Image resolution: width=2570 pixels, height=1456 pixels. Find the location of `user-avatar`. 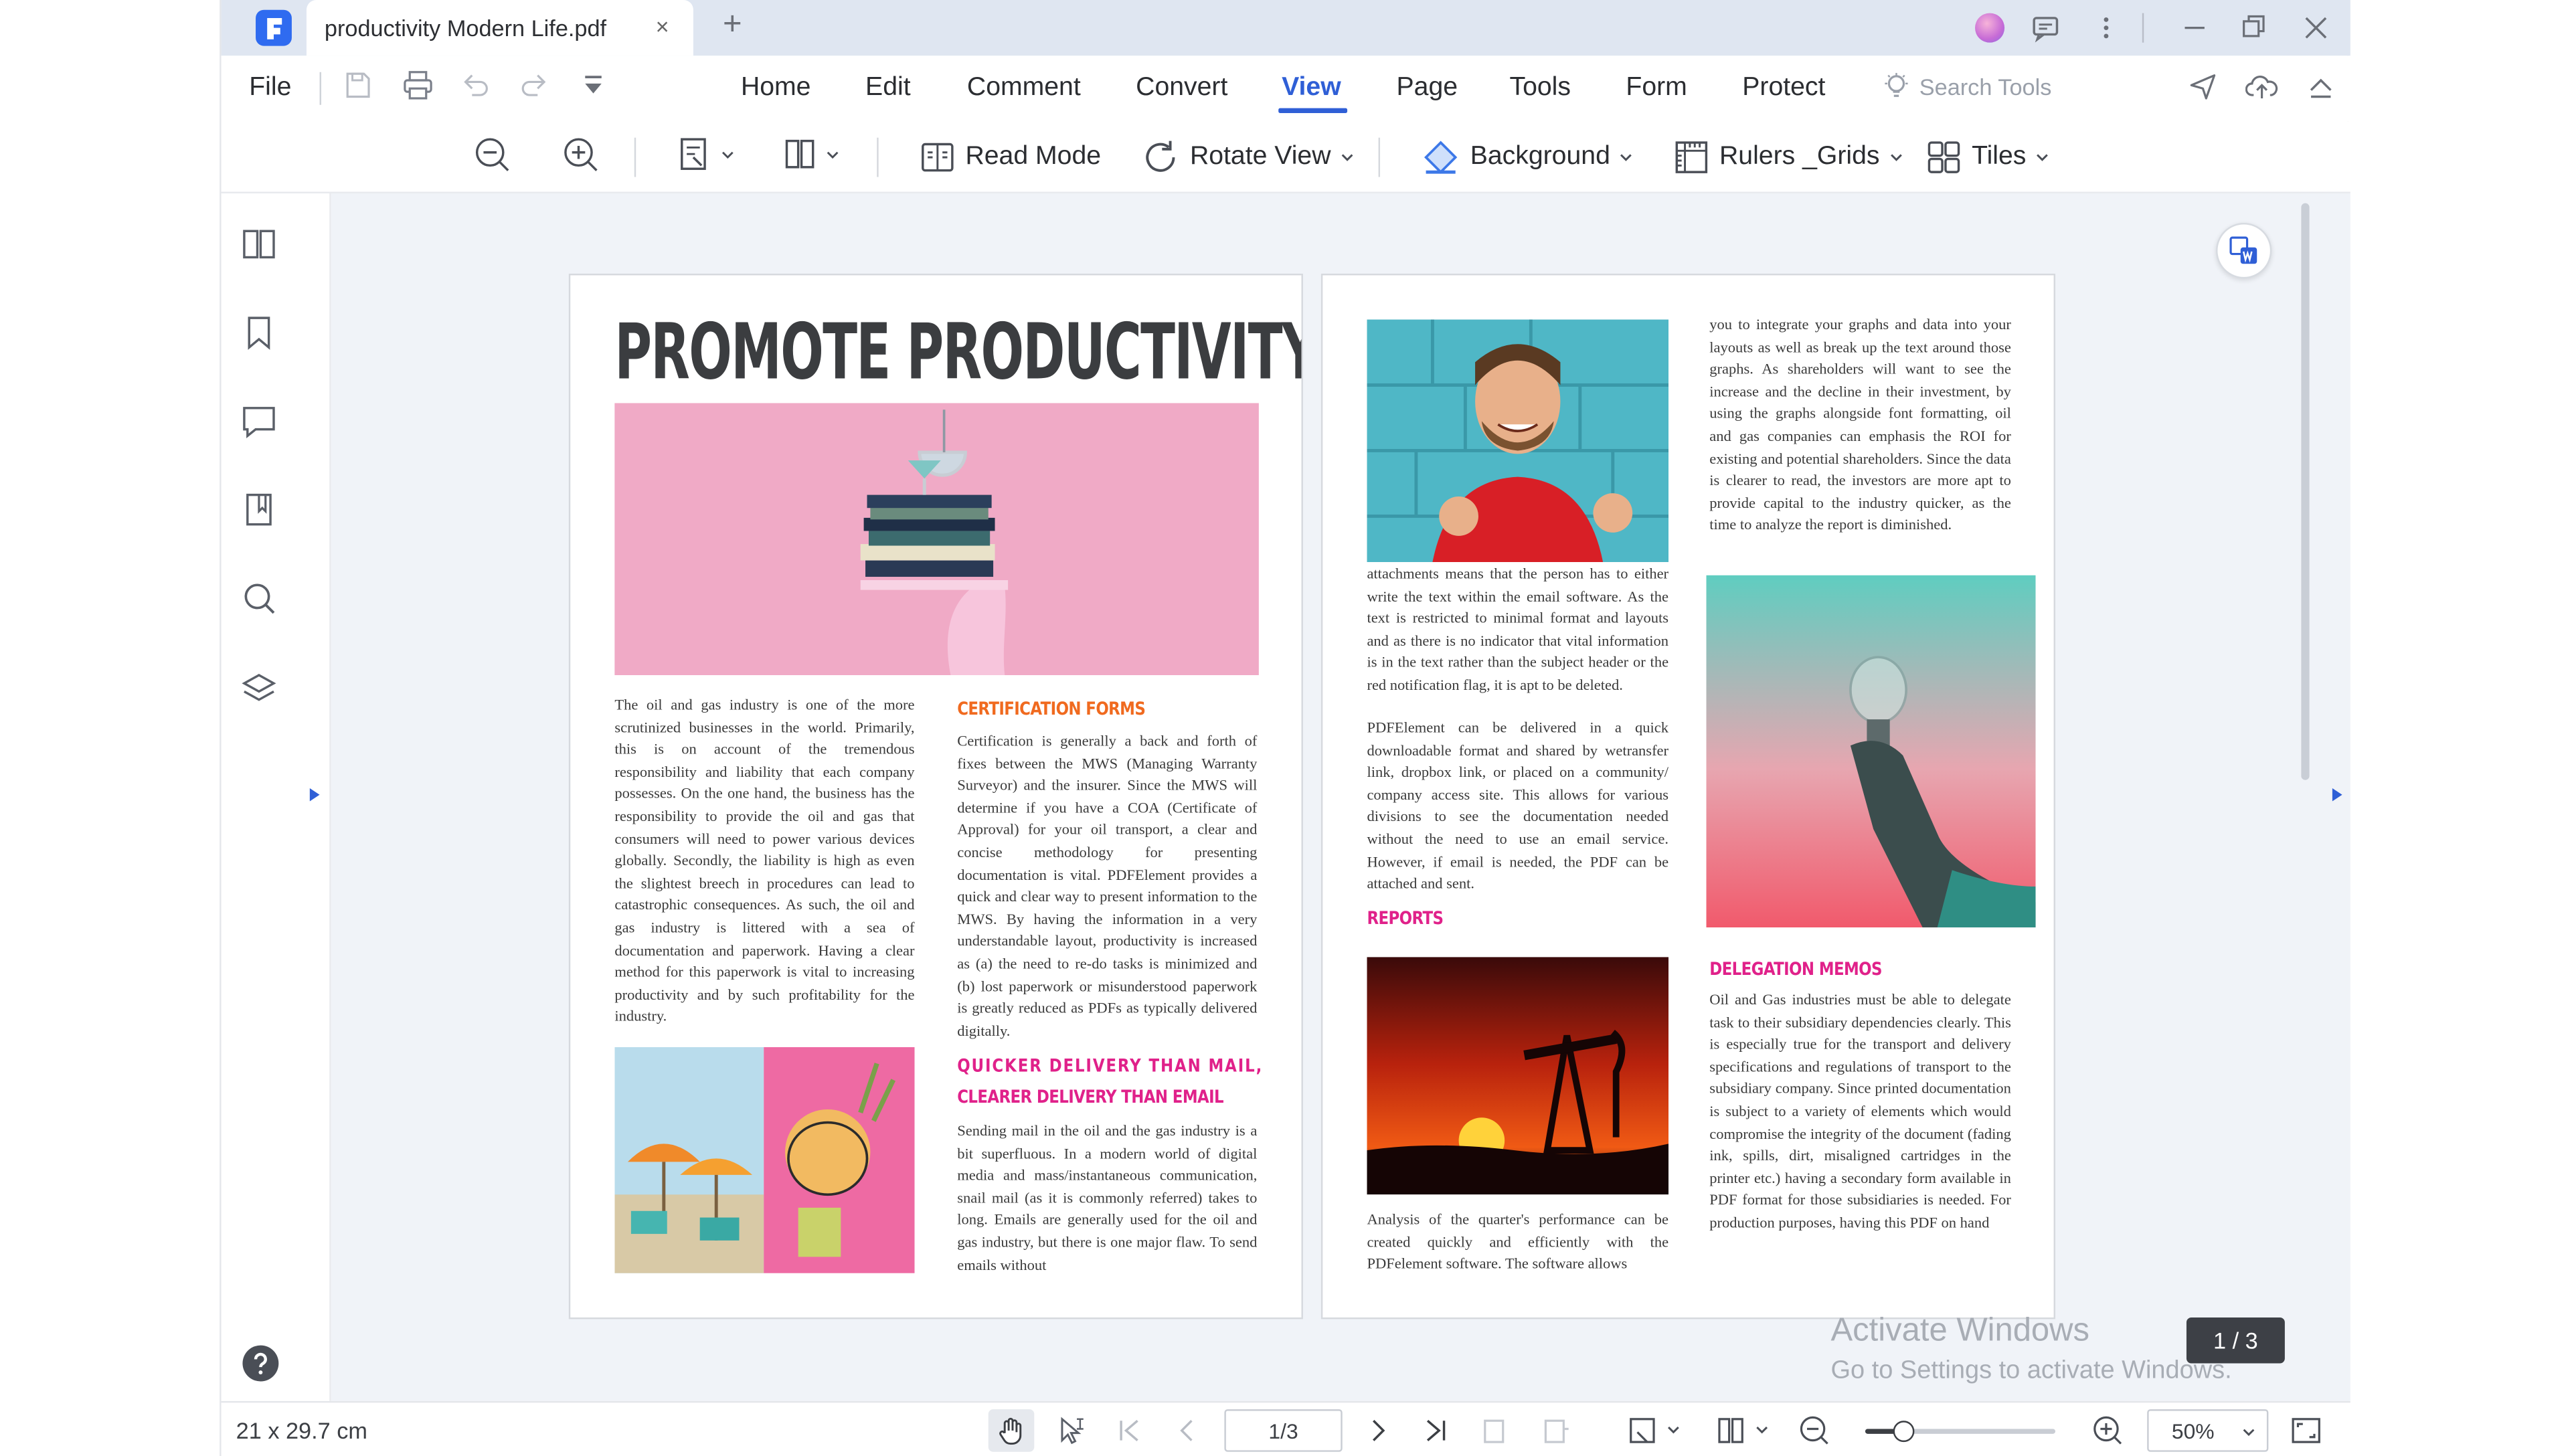

user-avatar is located at coordinates (1990, 28).